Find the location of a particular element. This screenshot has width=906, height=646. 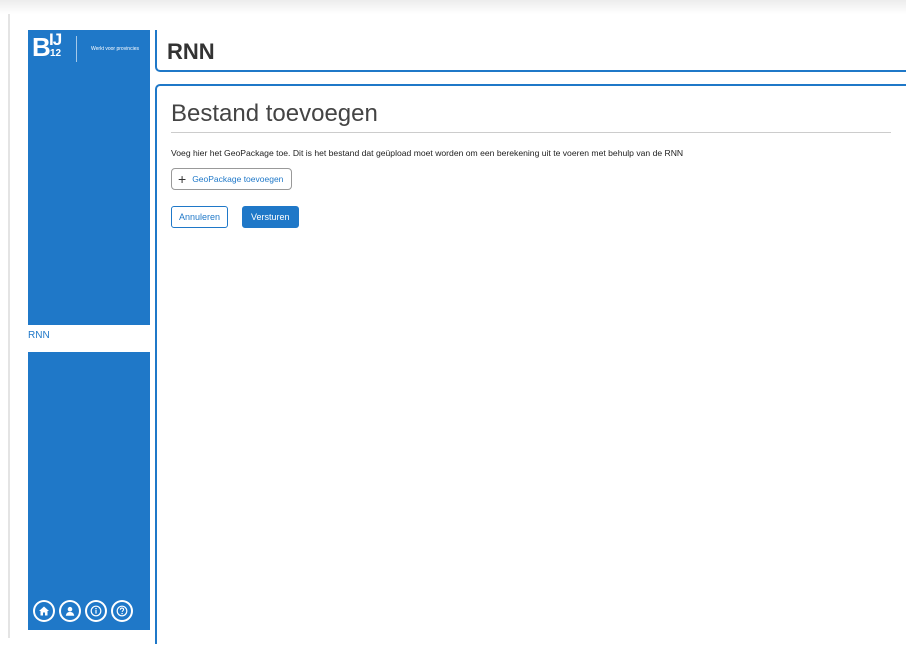

sidebar-bottom-panel is located at coordinates (89, 491).